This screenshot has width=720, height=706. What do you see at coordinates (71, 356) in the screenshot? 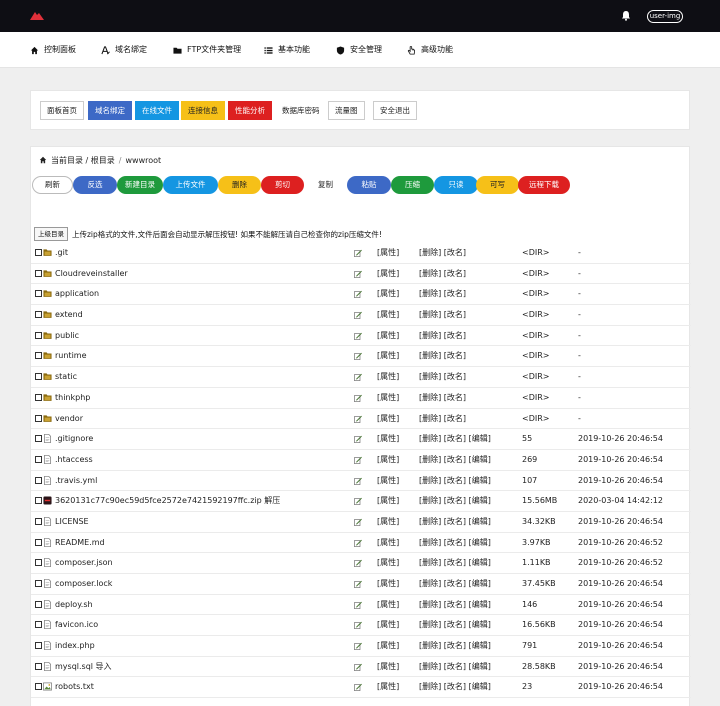
I see `file-name-link: runtime` at bounding box center [71, 356].